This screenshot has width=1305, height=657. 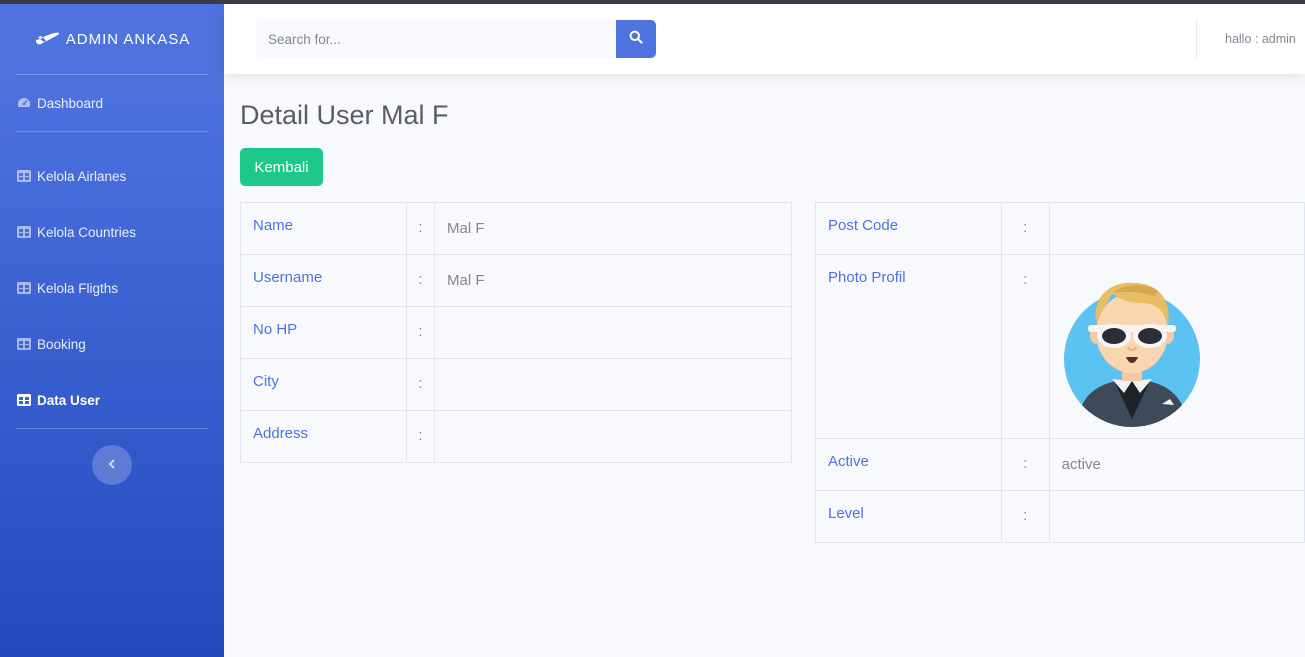 I want to click on sidebar-item-label: Booking, so click(x=61, y=344).